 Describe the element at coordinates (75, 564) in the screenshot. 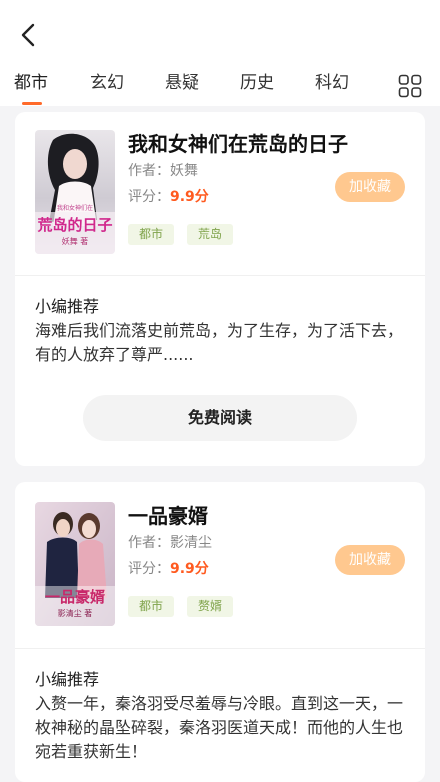

I see `book-cover: 一品豪婿 影清尘 著` at that location.